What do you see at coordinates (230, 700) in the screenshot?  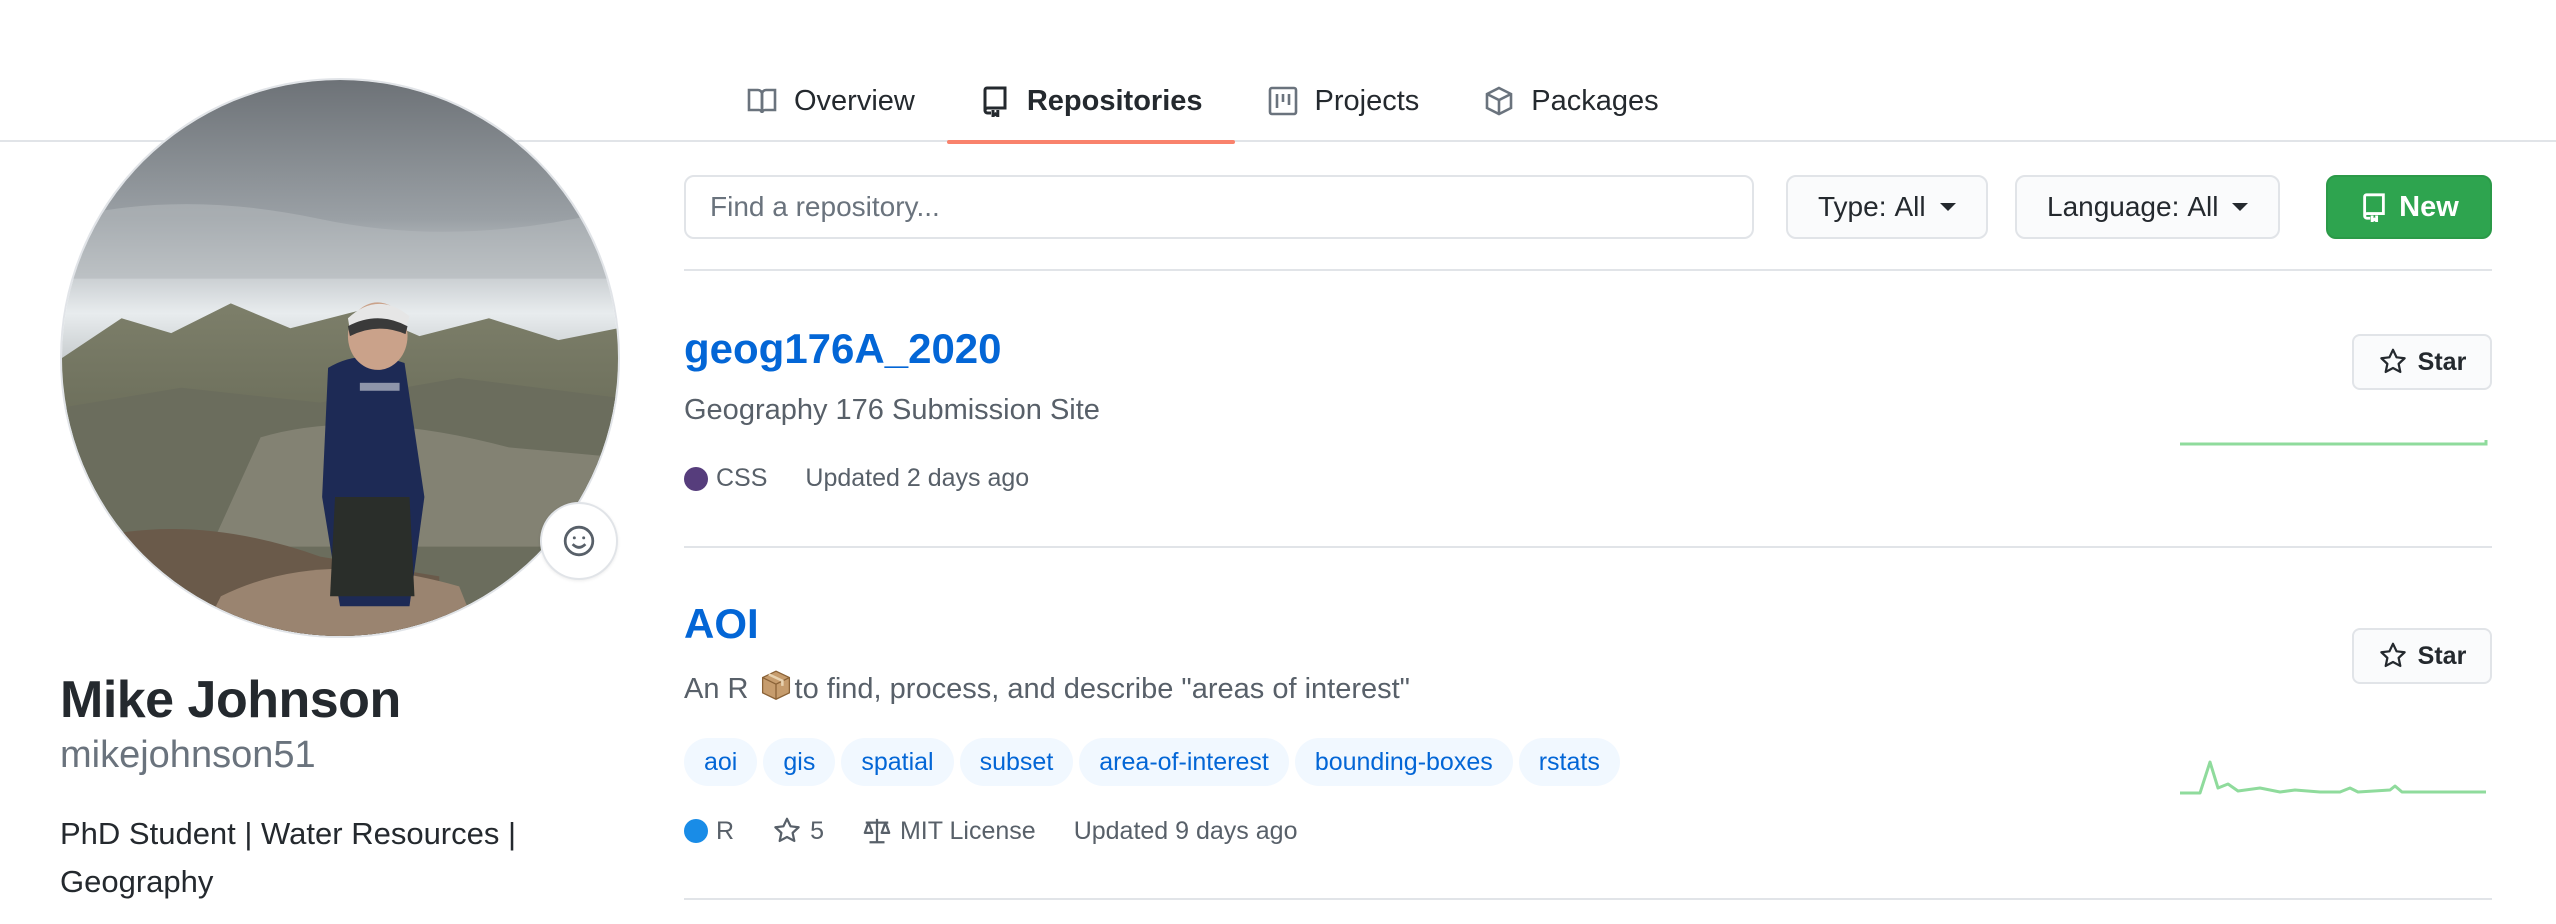 I see `profile-fullname: Mike Johnson` at bounding box center [230, 700].